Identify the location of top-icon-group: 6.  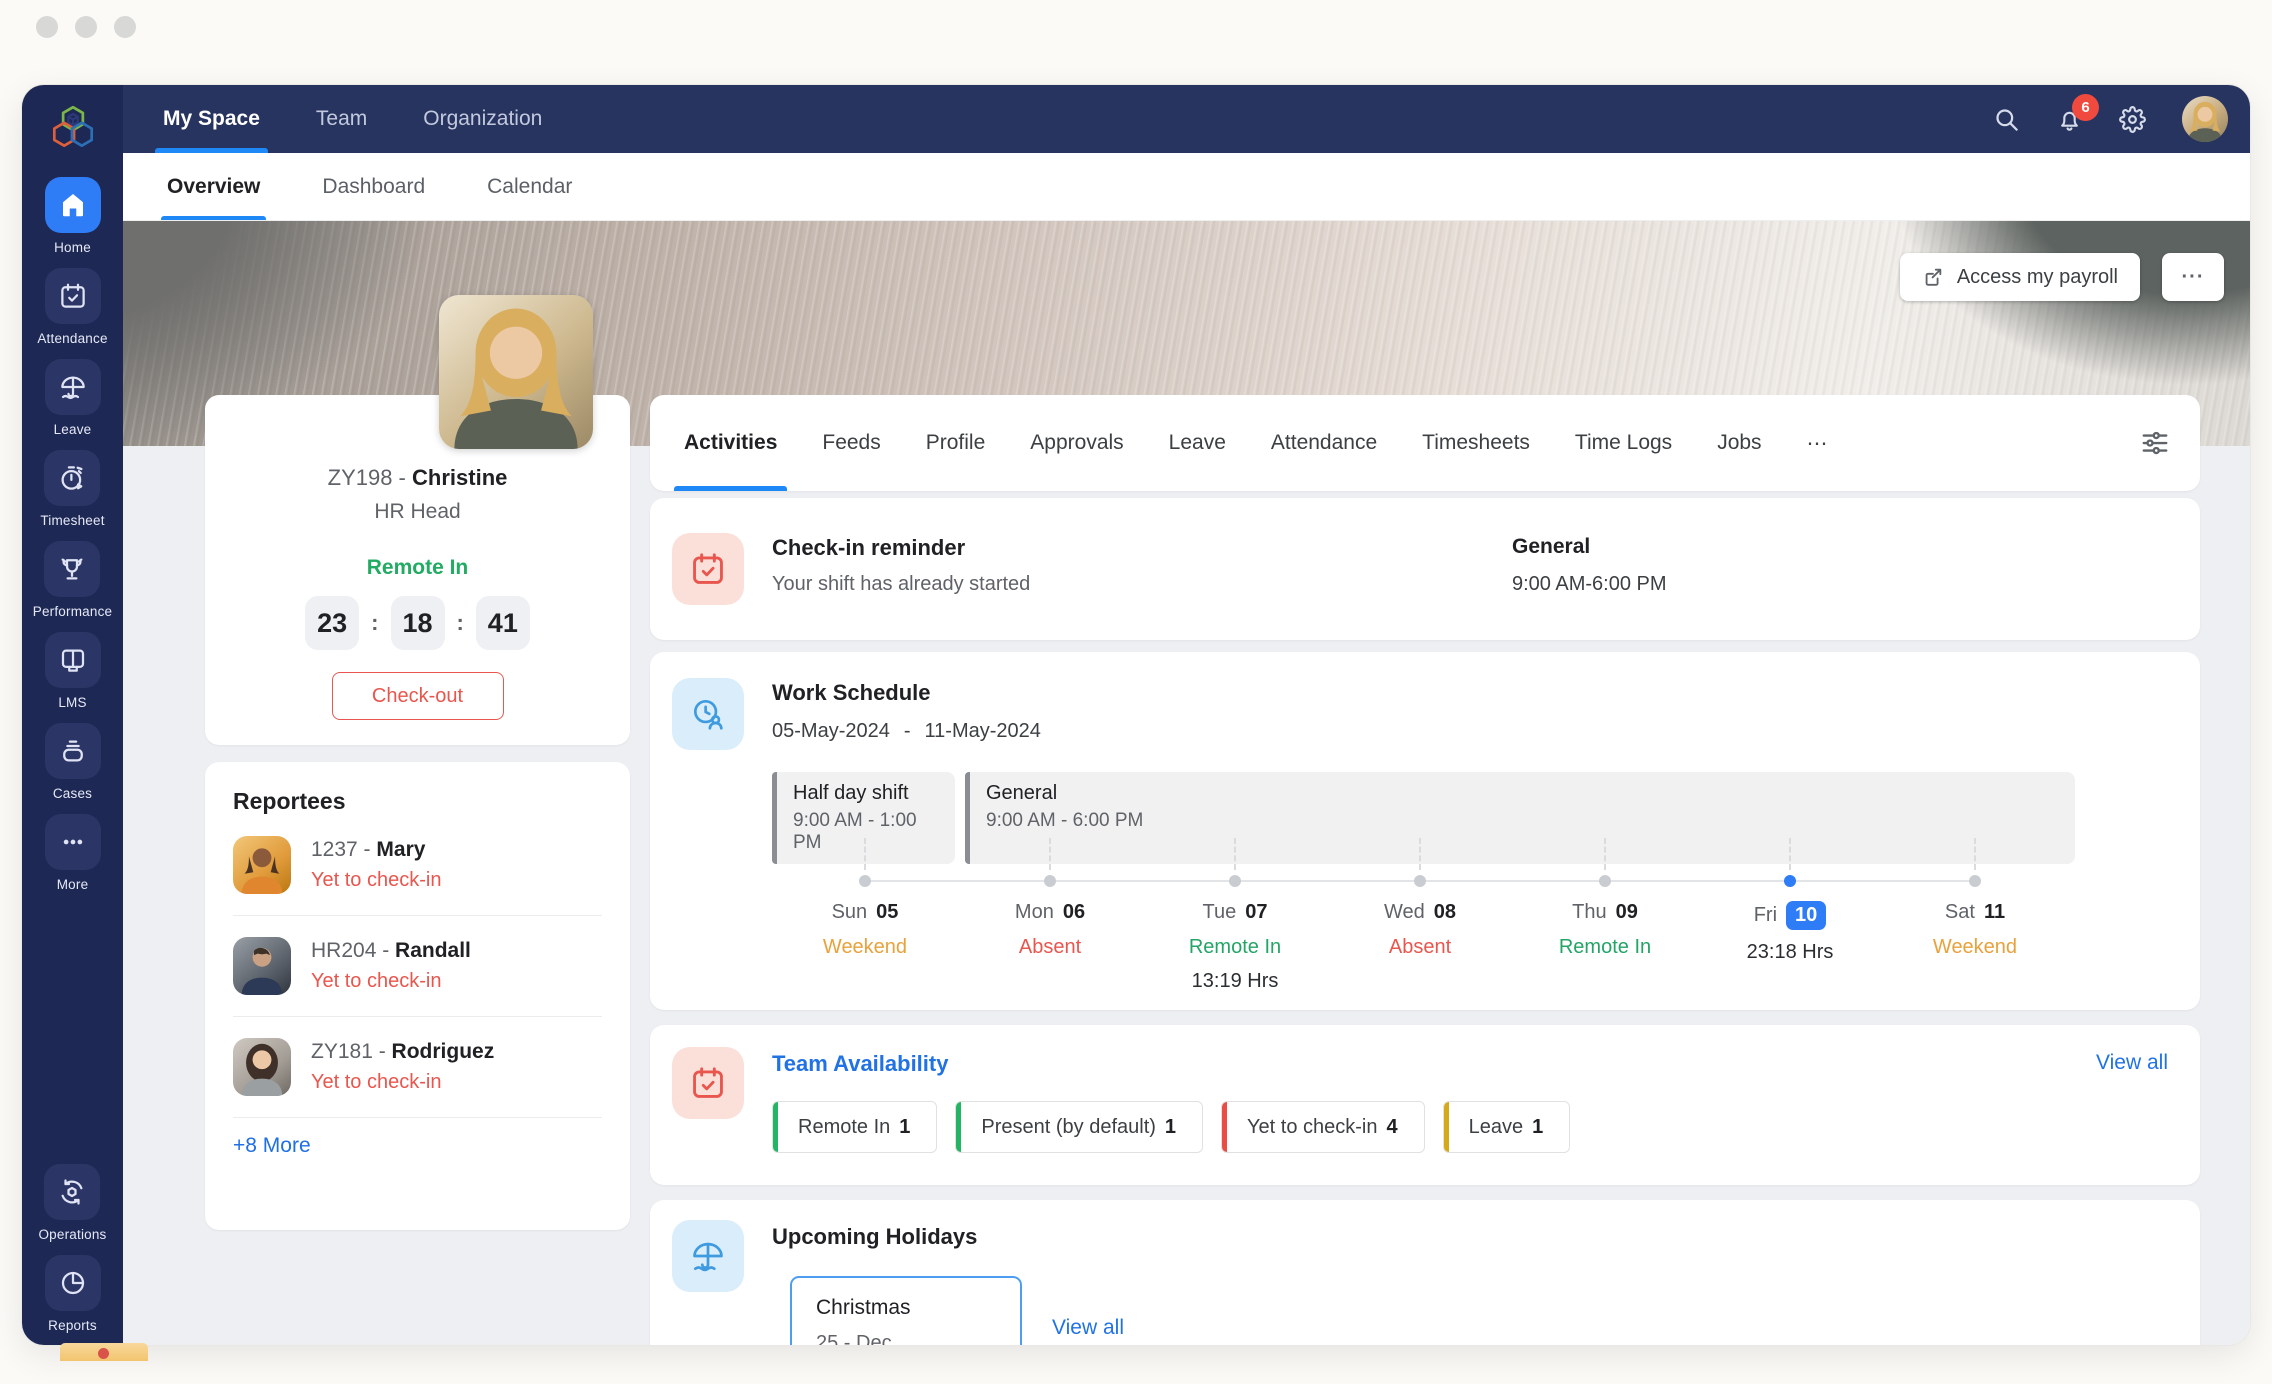
(2110, 117).